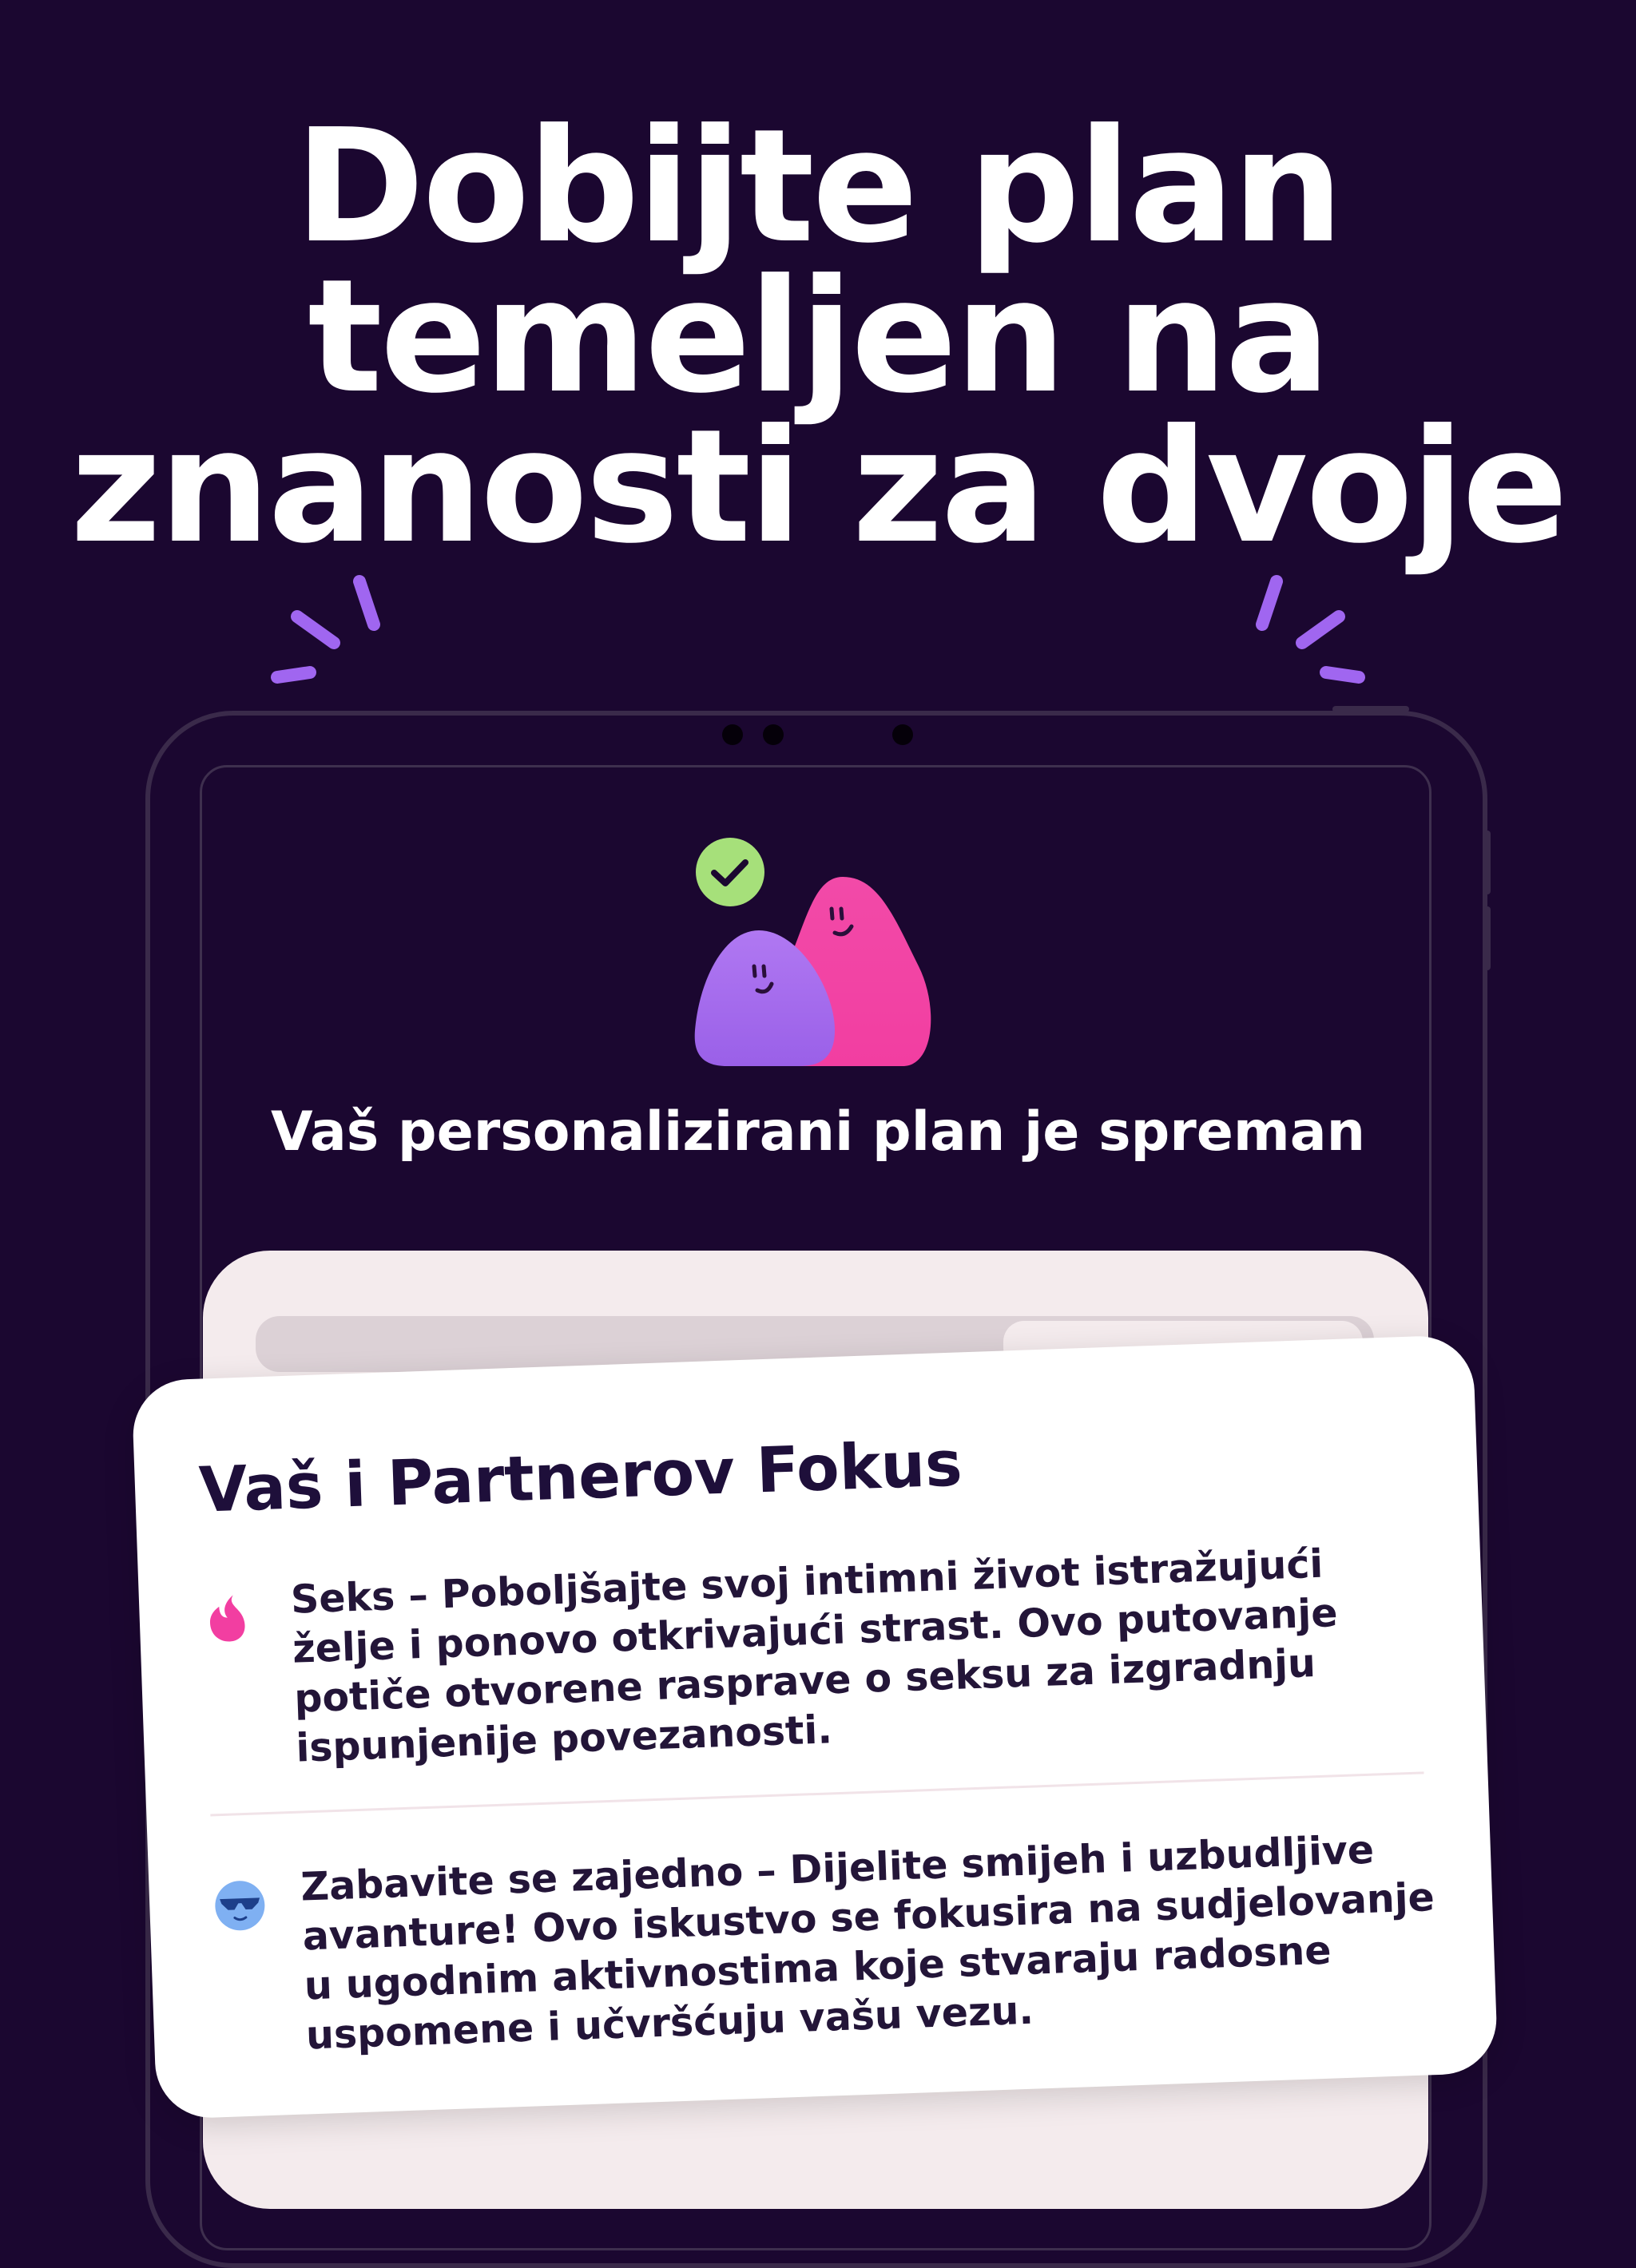  Describe the element at coordinates (818, 630) in the screenshot. I see `sparkle-decoration-icon` at that location.